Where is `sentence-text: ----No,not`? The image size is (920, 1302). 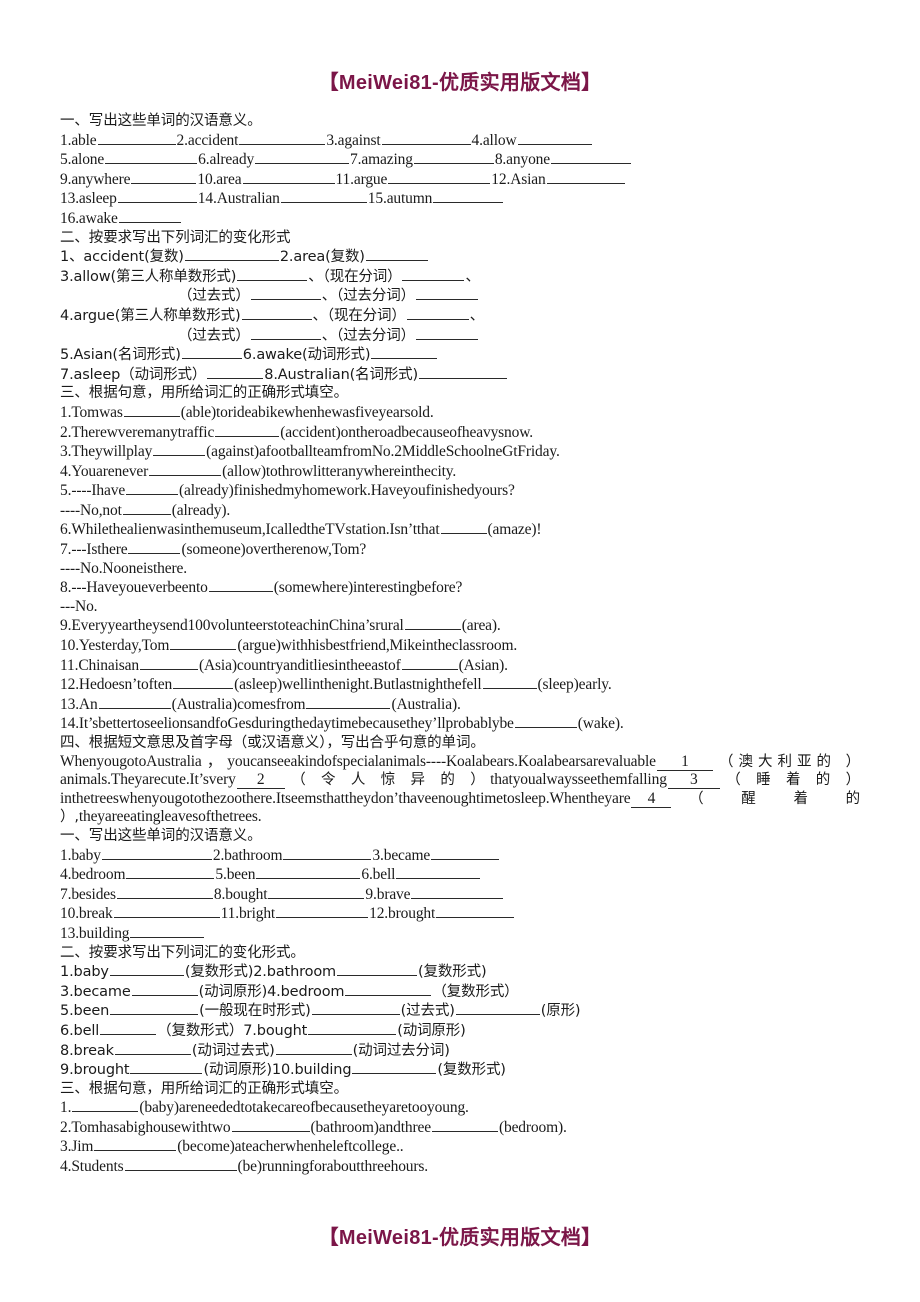 sentence-text: ----No,not is located at coordinates (91, 510).